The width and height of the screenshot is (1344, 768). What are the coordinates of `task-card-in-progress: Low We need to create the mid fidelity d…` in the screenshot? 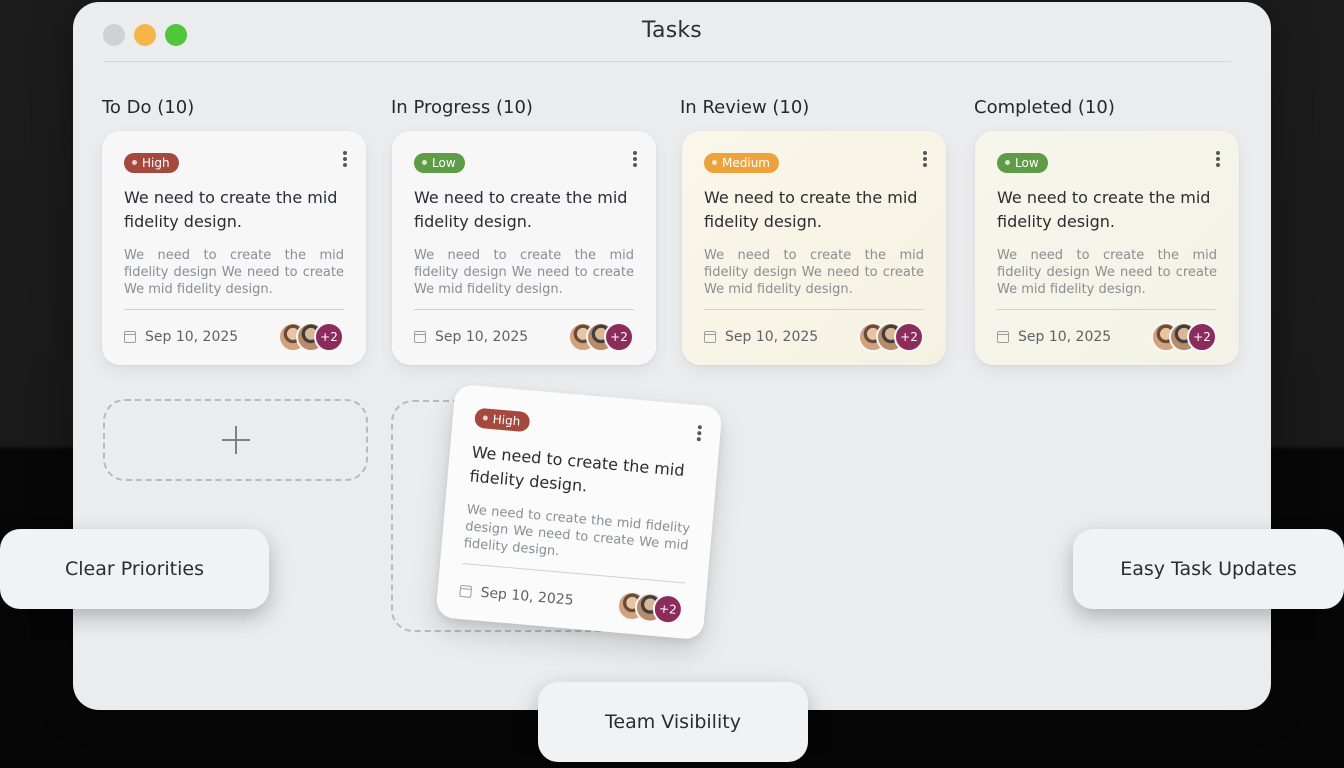 It's located at (524, 248).